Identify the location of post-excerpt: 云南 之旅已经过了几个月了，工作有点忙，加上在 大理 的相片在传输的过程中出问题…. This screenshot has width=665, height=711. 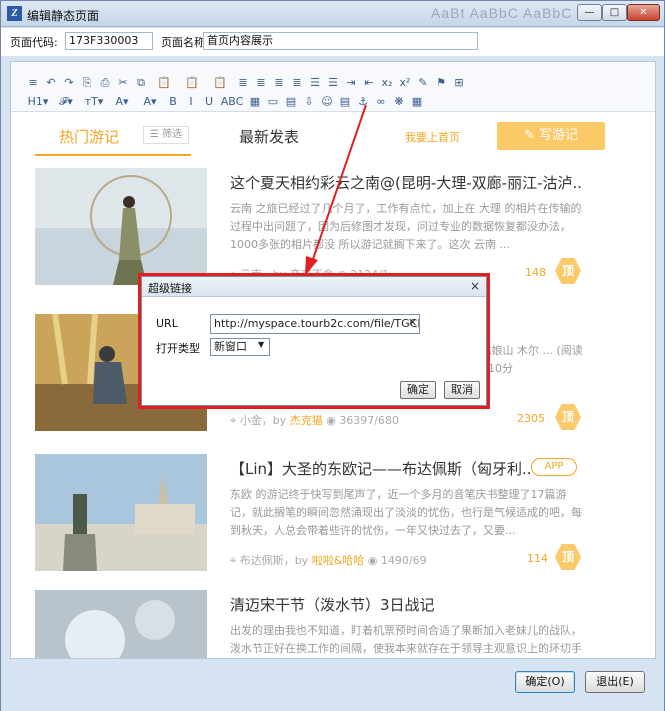
(406, 226).